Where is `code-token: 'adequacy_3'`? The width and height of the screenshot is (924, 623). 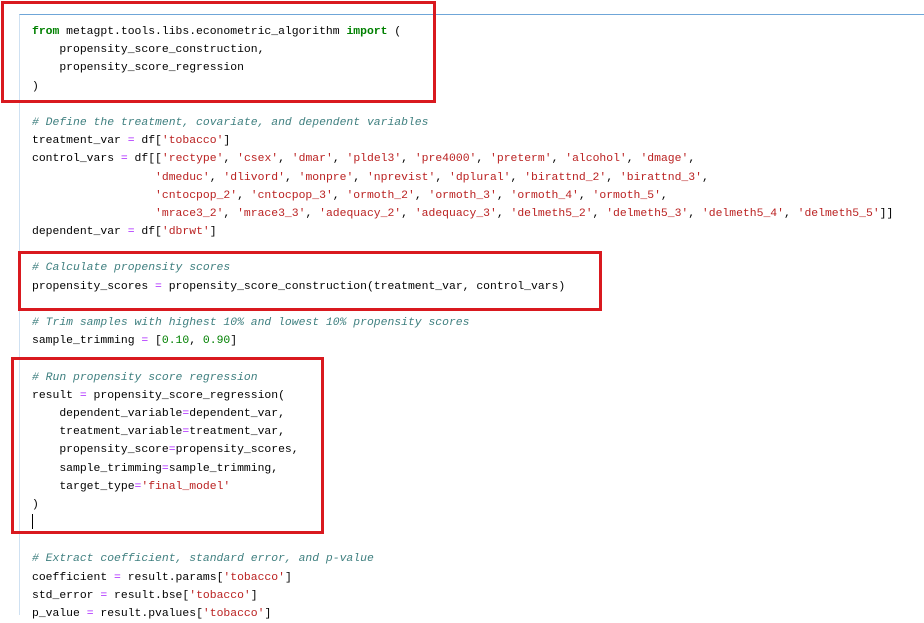
code-token: 'adequacy_3' is located at coordinates (455, 213).